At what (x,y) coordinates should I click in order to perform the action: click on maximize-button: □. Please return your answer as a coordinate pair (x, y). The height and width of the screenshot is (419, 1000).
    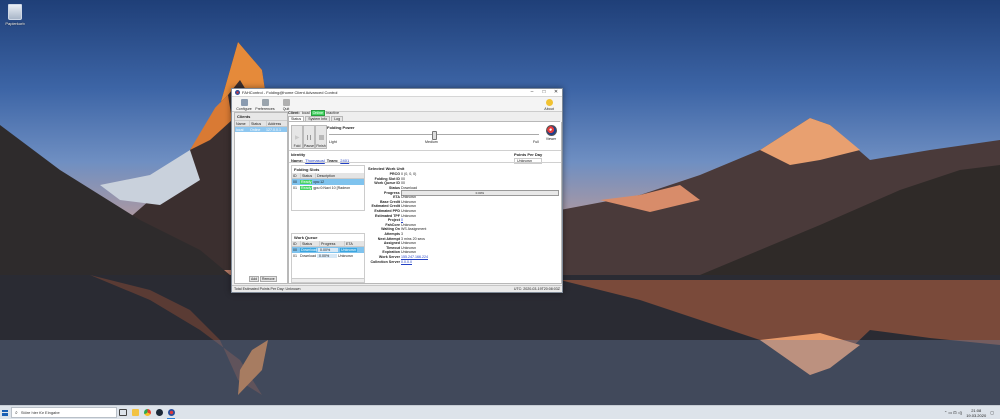
    Looking at the image, I should click on (544, 92).